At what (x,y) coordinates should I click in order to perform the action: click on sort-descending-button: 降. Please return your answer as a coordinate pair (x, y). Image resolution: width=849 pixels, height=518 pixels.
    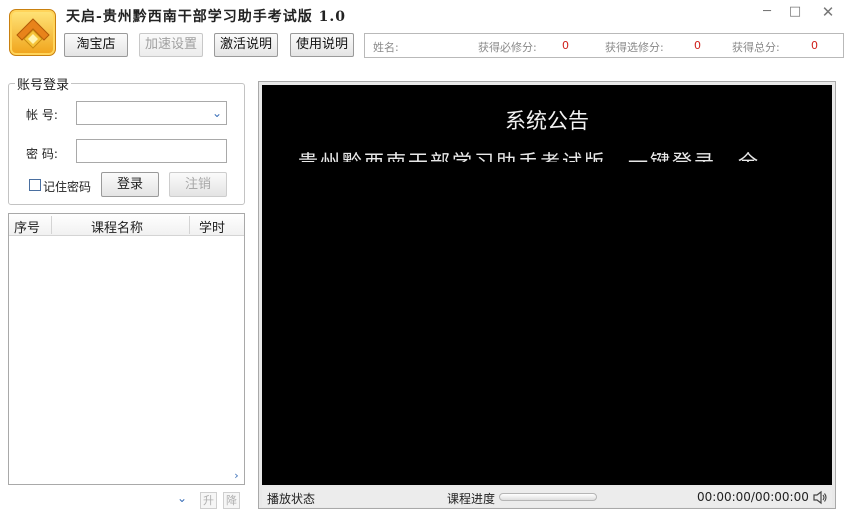
    Looking at the image, I should click on (231, 500).